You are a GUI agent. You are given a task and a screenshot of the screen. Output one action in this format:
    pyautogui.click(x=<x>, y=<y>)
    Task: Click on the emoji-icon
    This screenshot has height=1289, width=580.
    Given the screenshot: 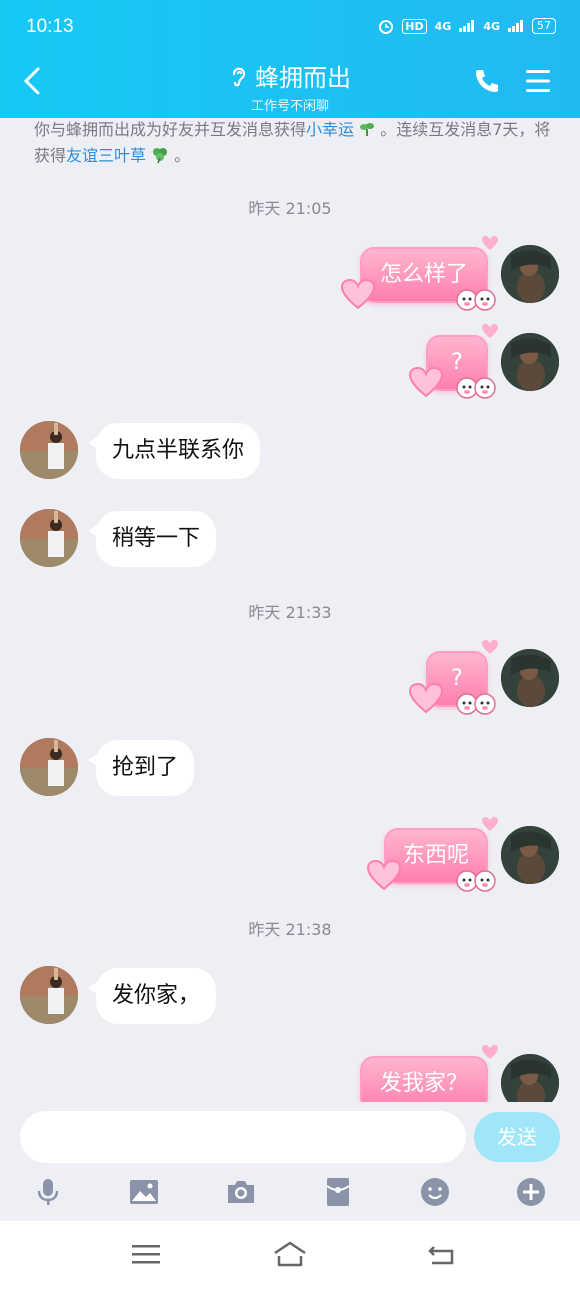 What is the action you would take?
    pyautogui.click(x=435, y=1192)
    